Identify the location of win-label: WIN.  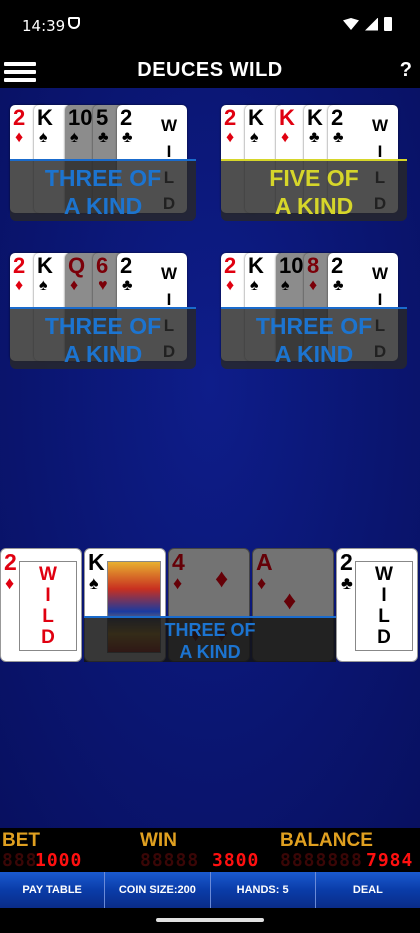
(158, 840).